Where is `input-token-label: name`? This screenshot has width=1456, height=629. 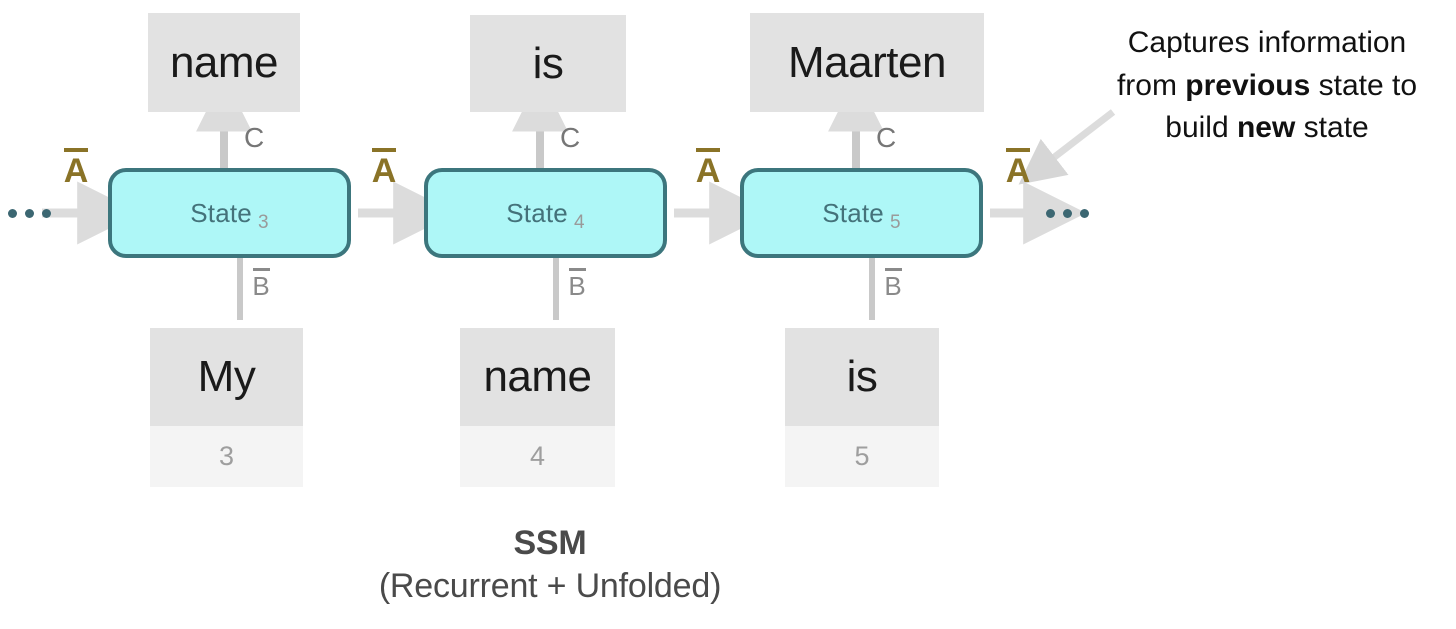 input-token-label: name is located at coordinates (537, 376).